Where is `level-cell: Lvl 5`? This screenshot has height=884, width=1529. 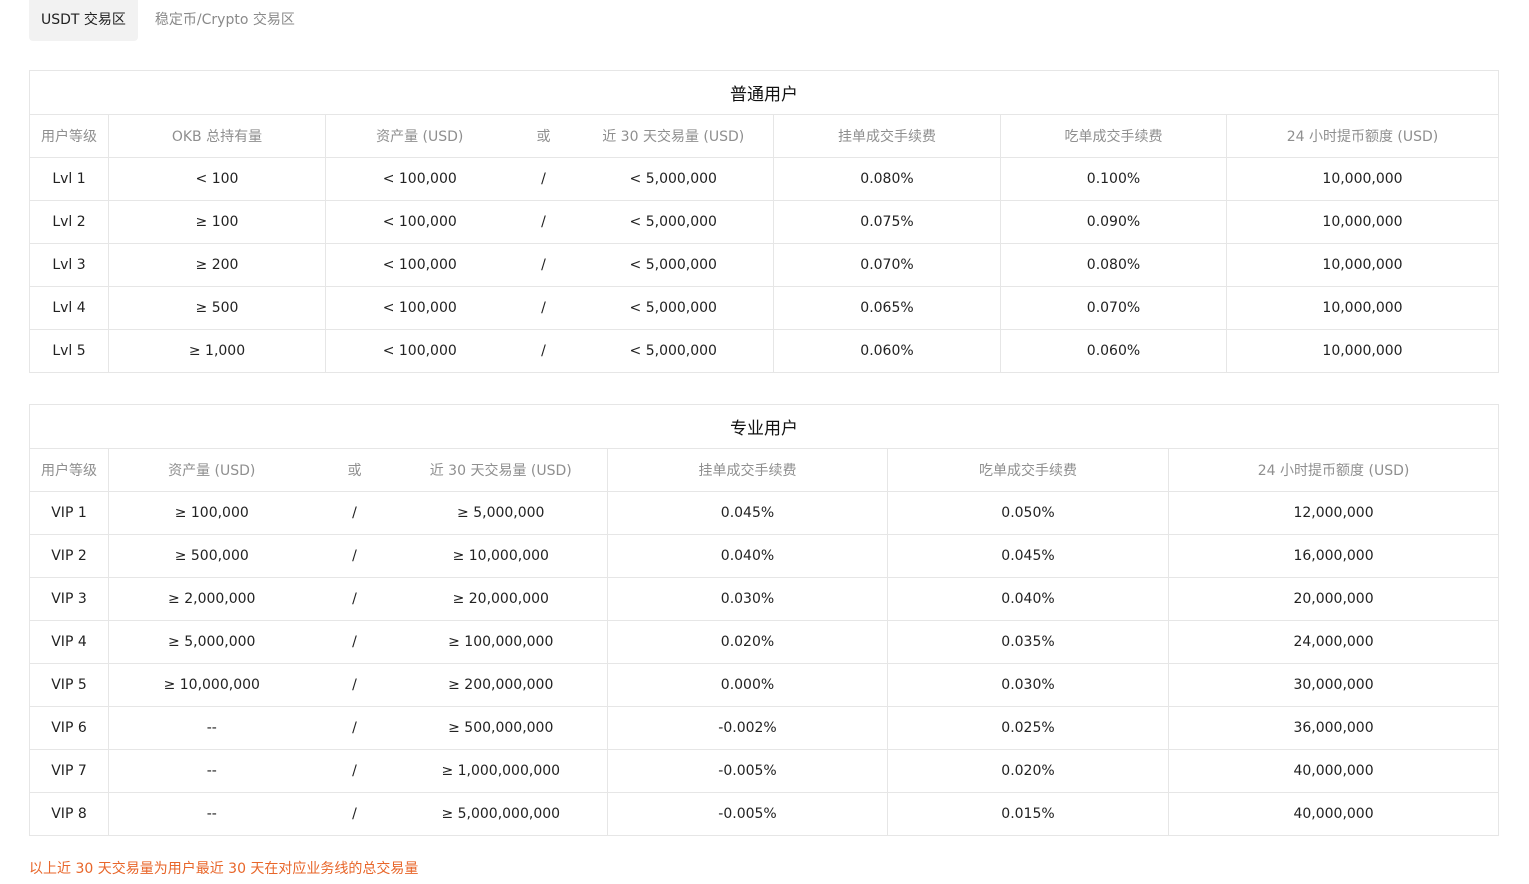
level-cell: Lvl 5 is located at coordinates (69, 351).